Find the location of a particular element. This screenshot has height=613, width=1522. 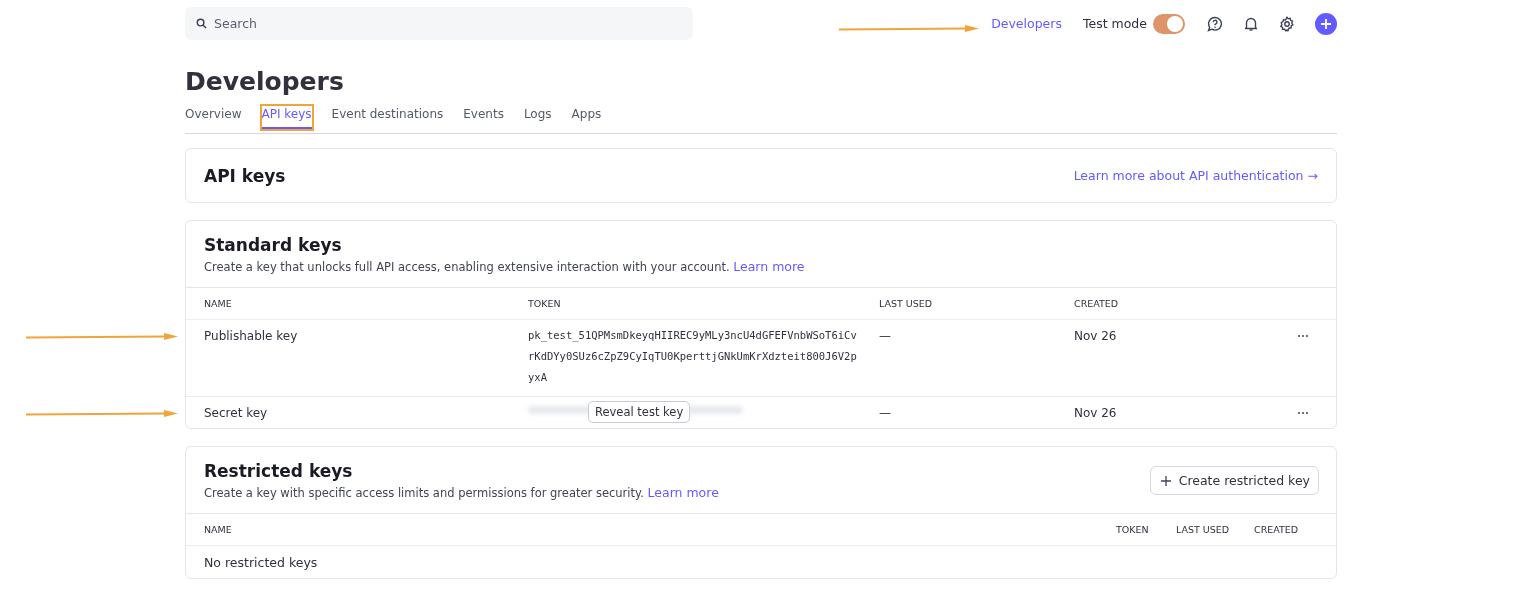

developers-link: Developers is located at coordinates (1026, 23).